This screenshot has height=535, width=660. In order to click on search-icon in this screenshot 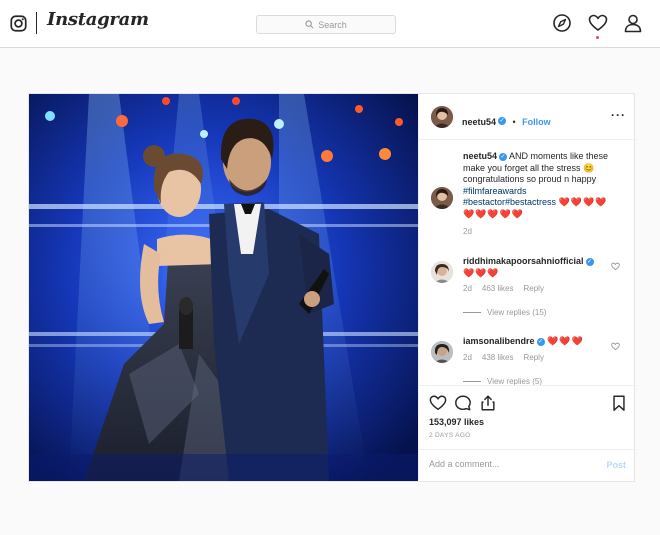, I will do `click(309, 24)`.